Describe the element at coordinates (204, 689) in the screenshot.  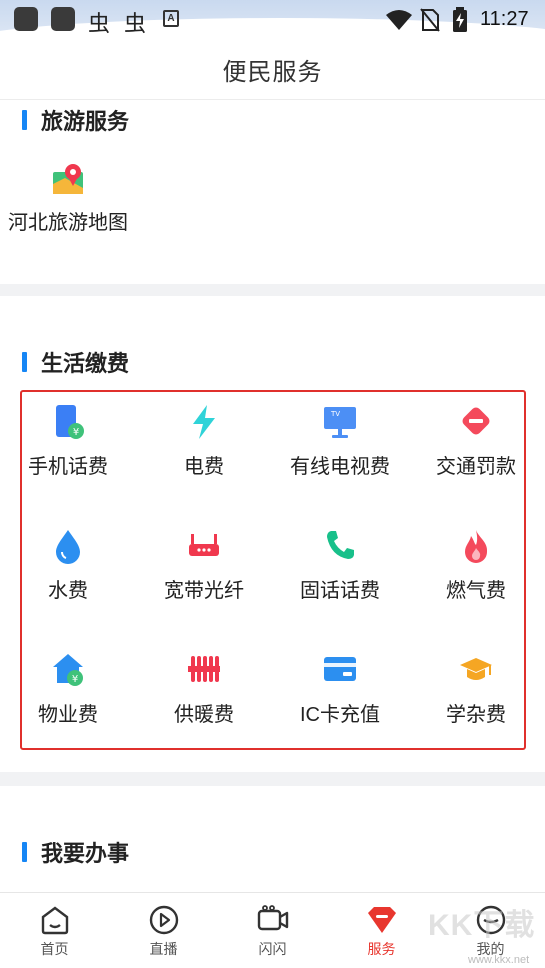
I see `service-item-heating: 供暖费` at that location.